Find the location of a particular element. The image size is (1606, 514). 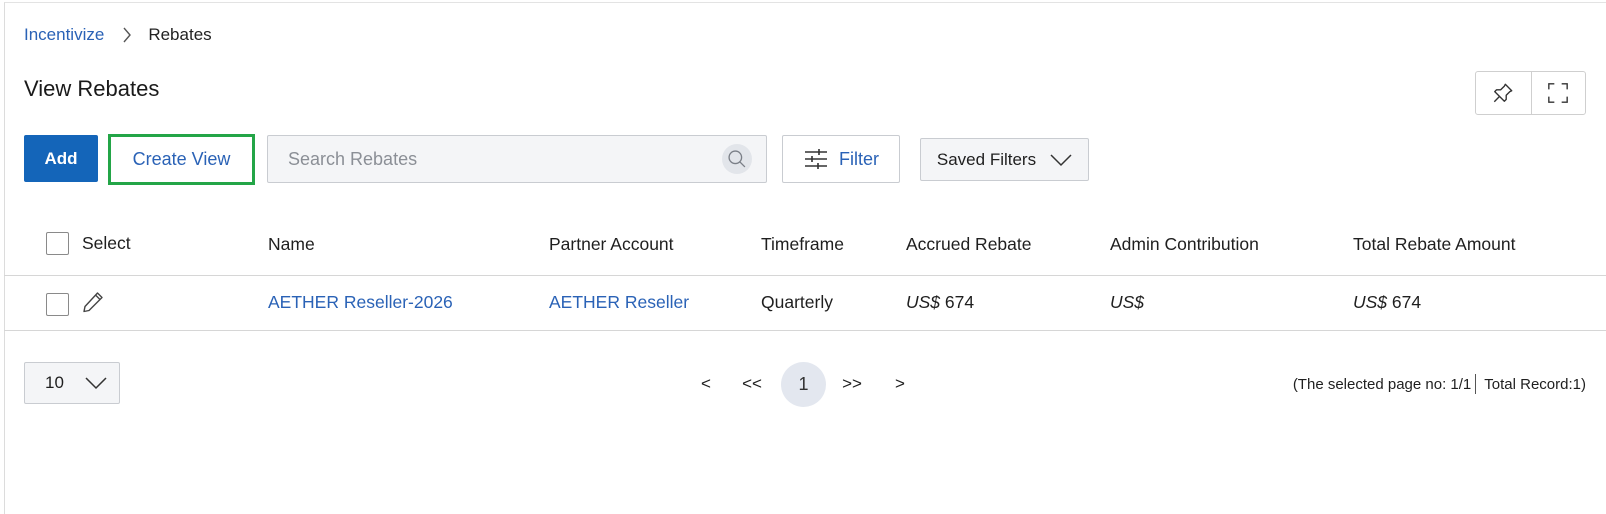

column-header-total-rebate-amount: Total Rebate Amount is located at coordinates (1434, 244).